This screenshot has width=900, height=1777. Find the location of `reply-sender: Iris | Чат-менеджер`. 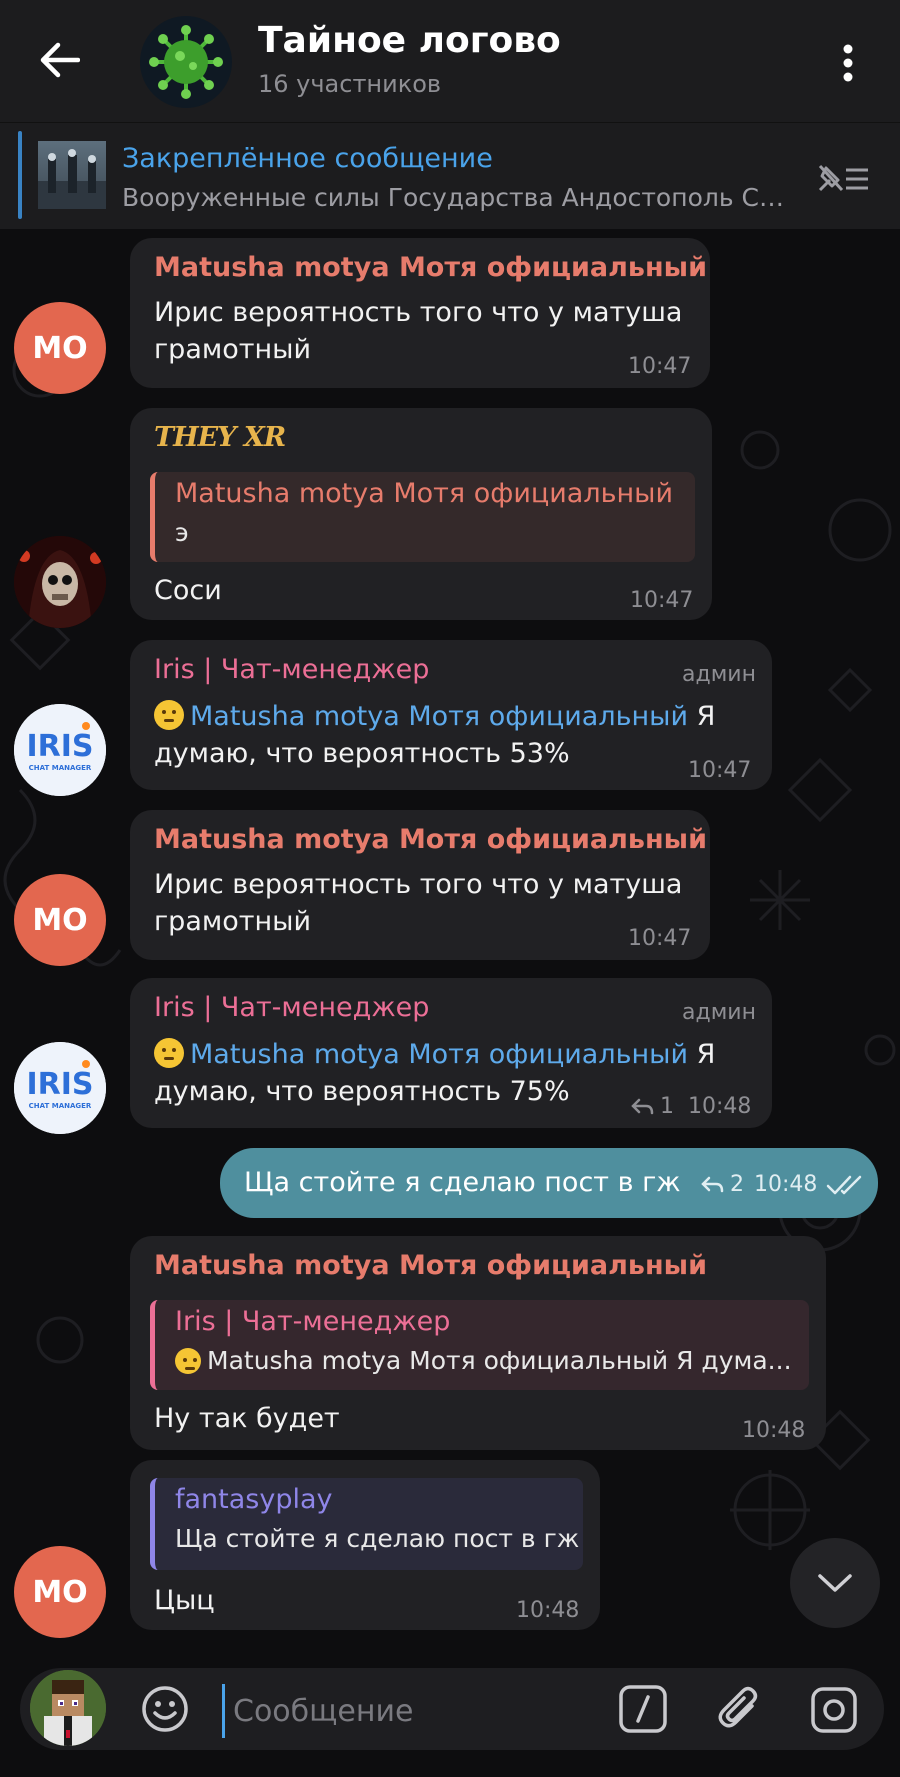

reply-sender: Iris | Чат-менеджер is located at coordinates (313, 1321).